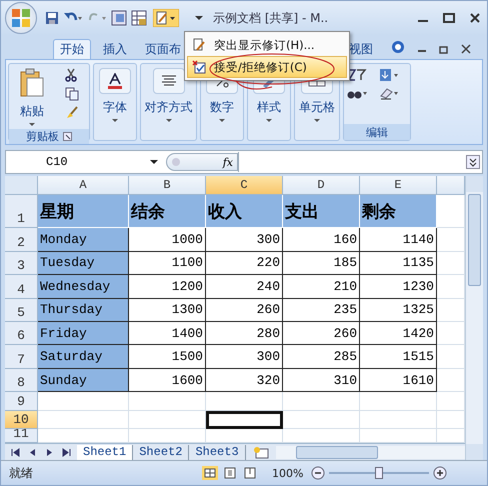 The image size is (488, 486). What do you see at coordinates (398, 185) in the screenshot?
I see `column-header: E` at bounding box center [398, 185].